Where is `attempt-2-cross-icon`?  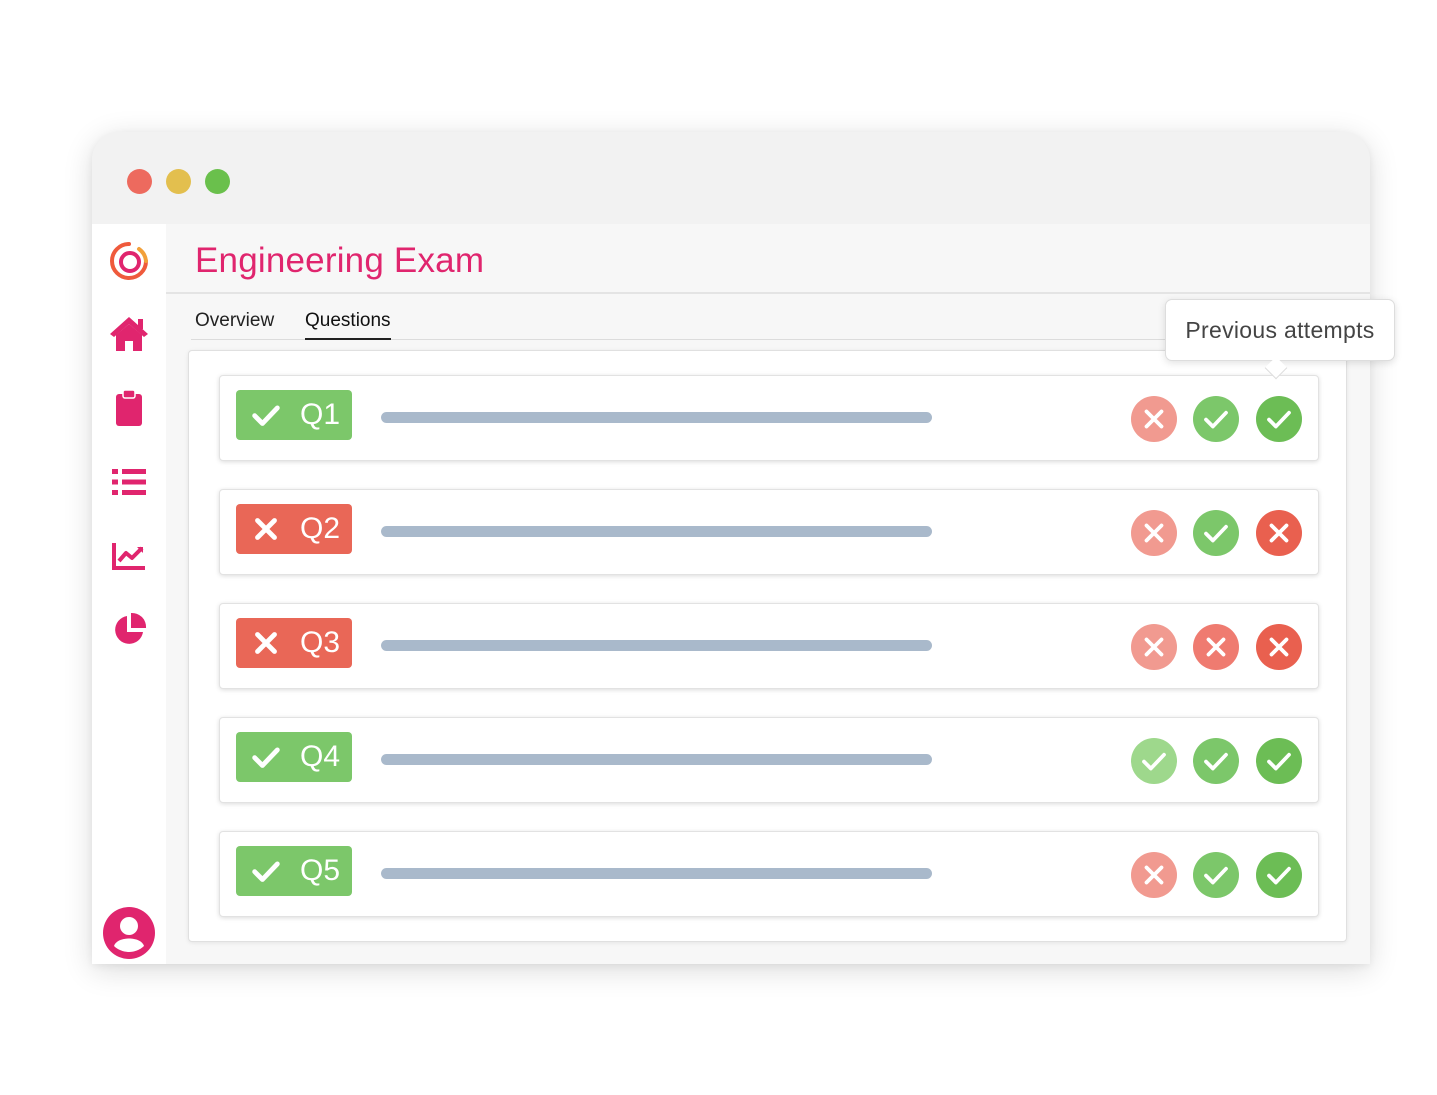 attempt-2-cross-icon is located at coordinates (1216, 647).